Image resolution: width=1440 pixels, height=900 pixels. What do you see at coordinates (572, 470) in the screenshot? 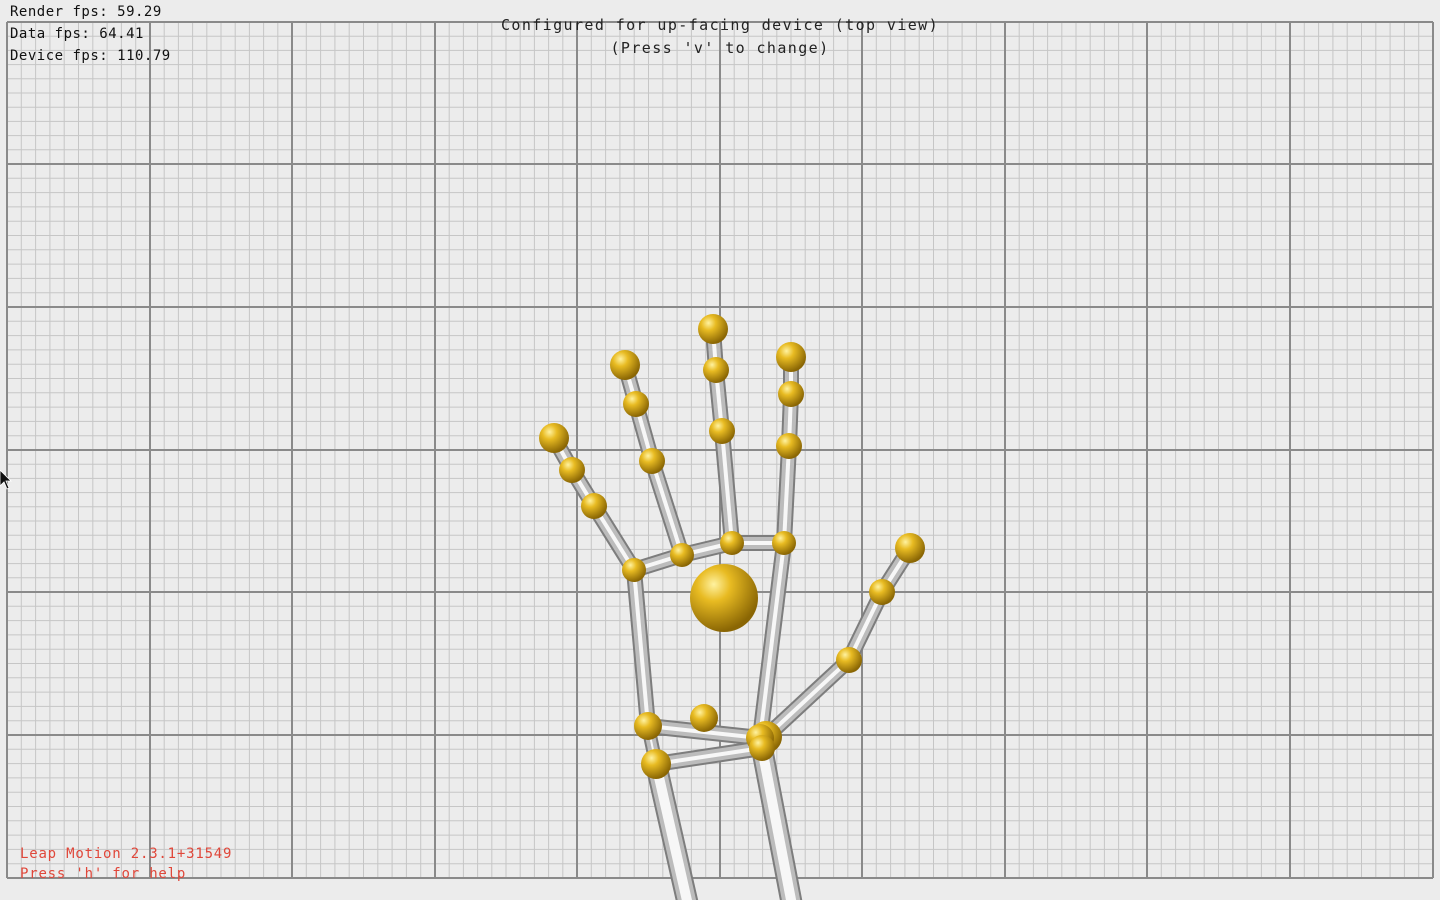
I see `joint-p_d` at bounding box center [572, 470].